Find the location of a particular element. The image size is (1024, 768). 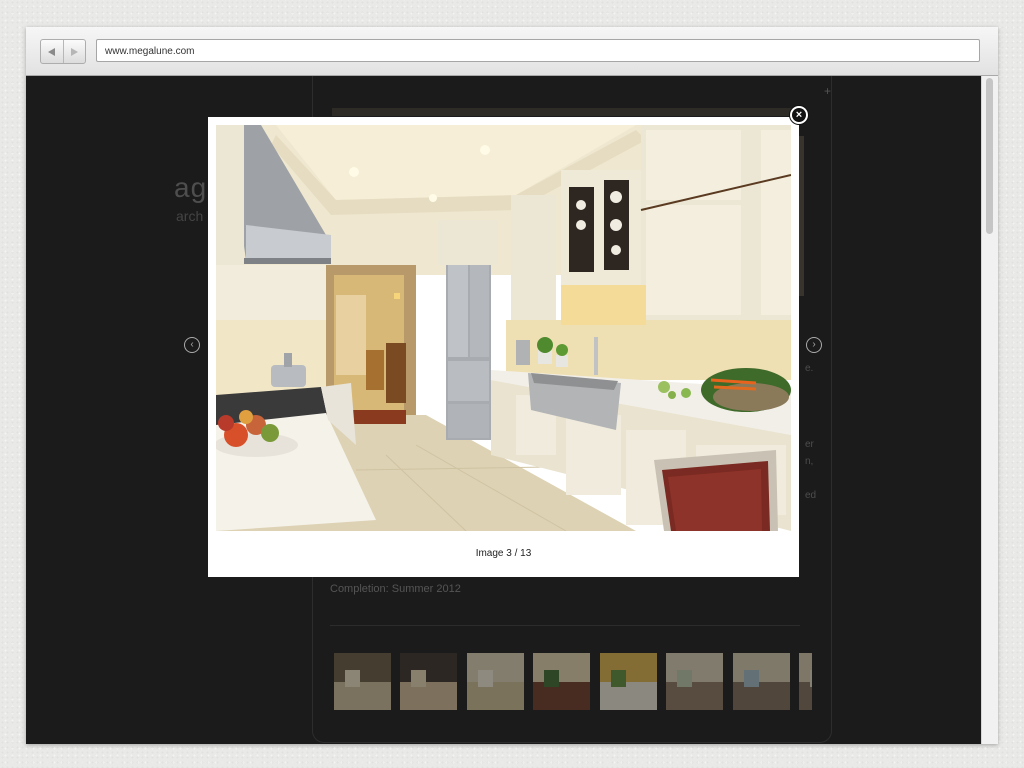

background-text-fragment: n, is located at coordinates (809, 461).